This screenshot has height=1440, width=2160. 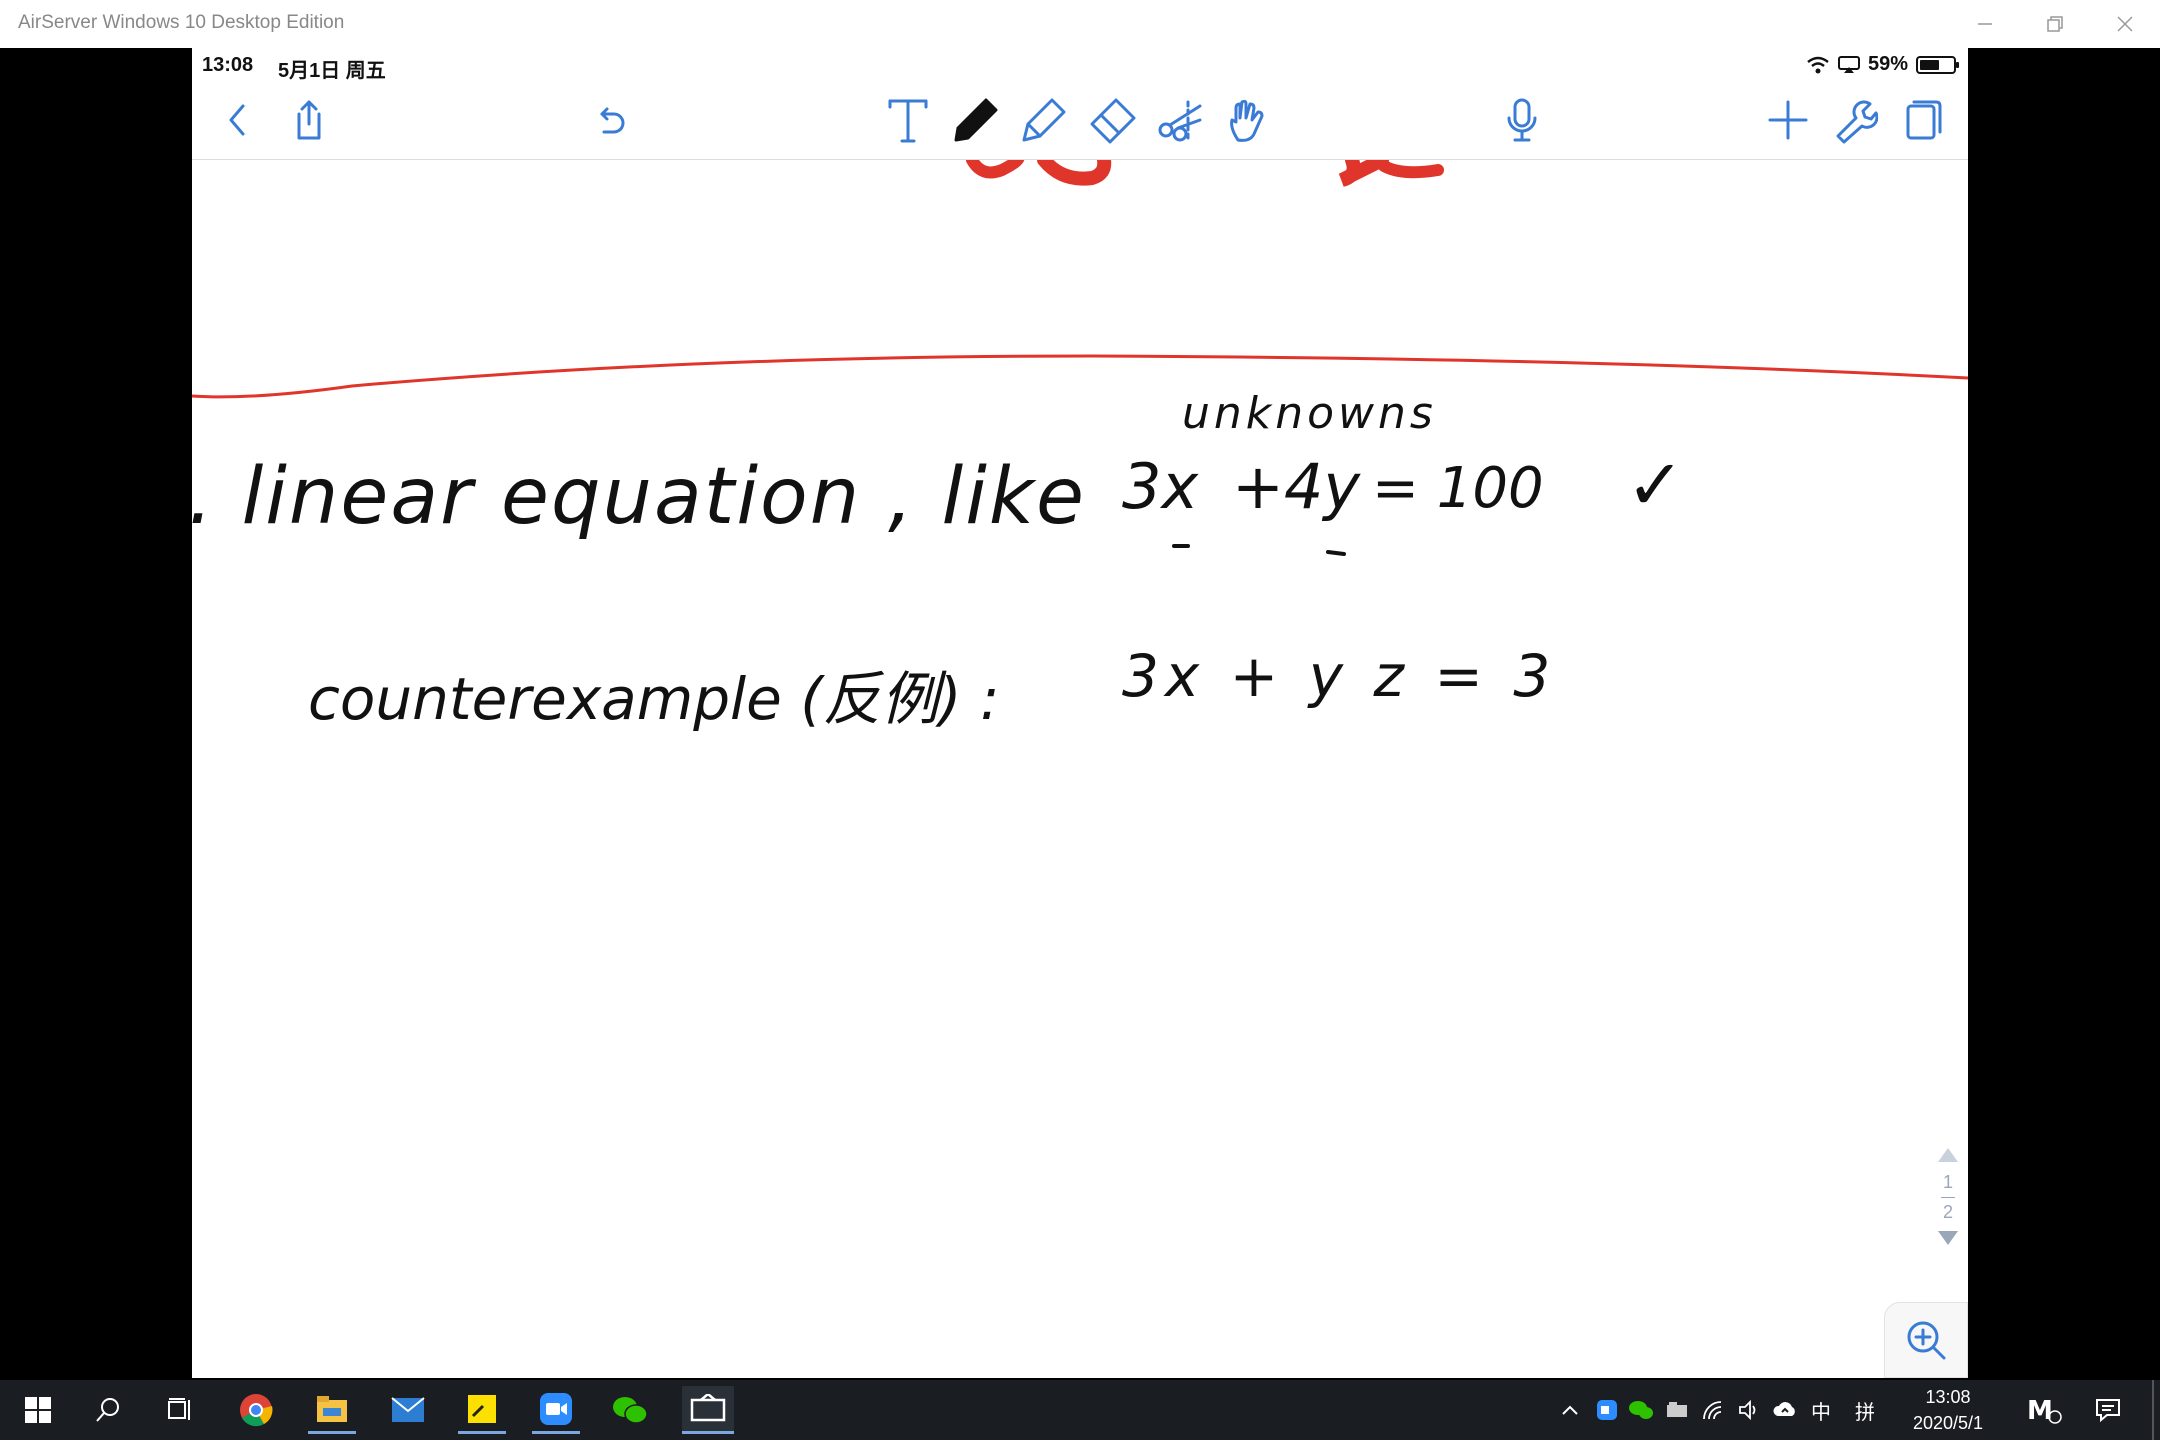 What do you see at coordinates (1865, 1410) in the screenshot?
I see `ime-pinyin: 拼` at bounding box center [1865, 1410].